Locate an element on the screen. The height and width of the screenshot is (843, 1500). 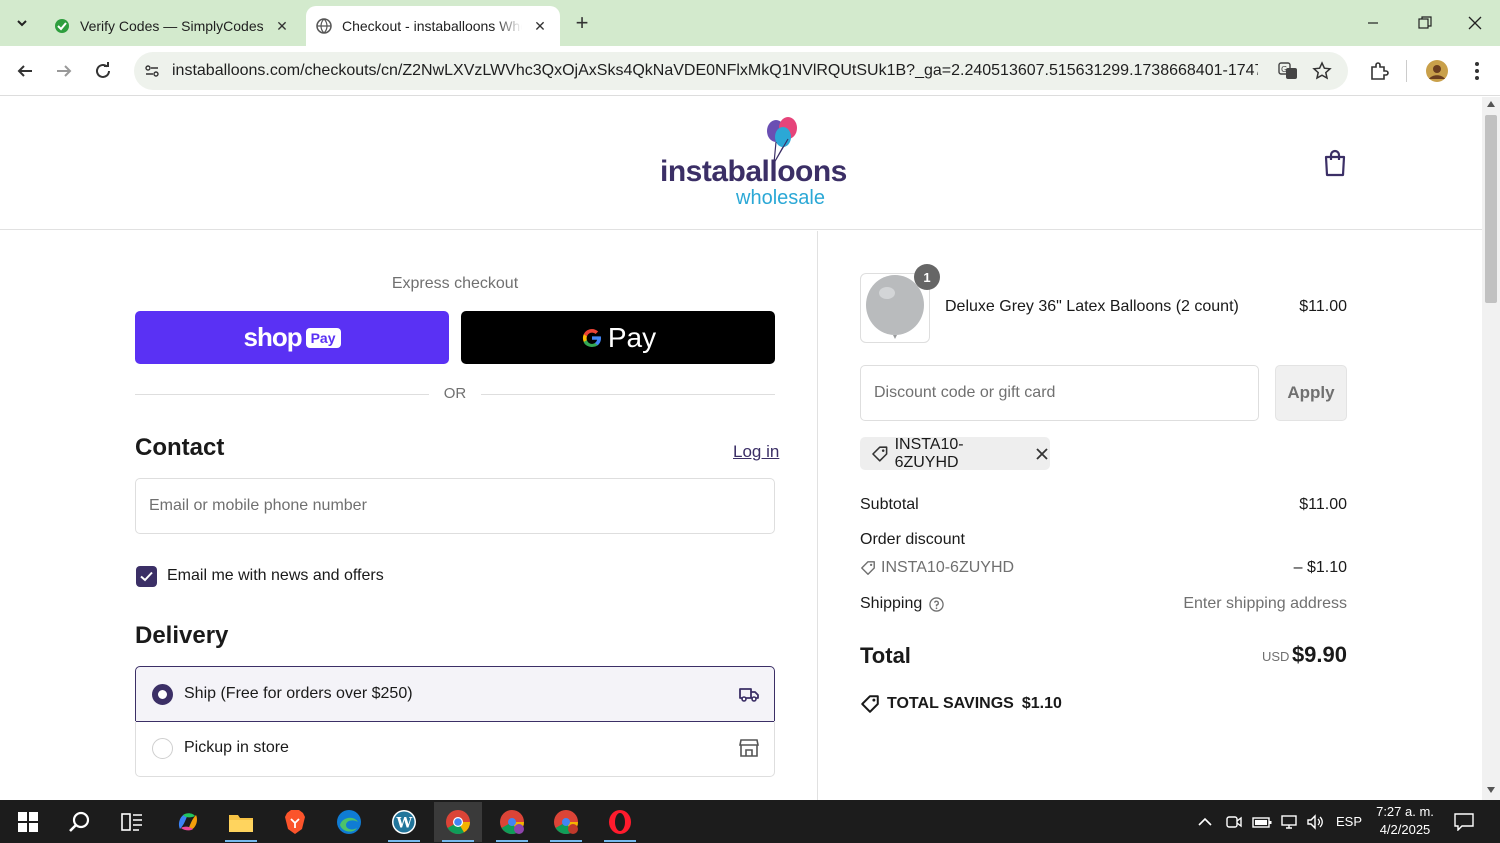
battery-icon is located at coordinates (1262, 822).